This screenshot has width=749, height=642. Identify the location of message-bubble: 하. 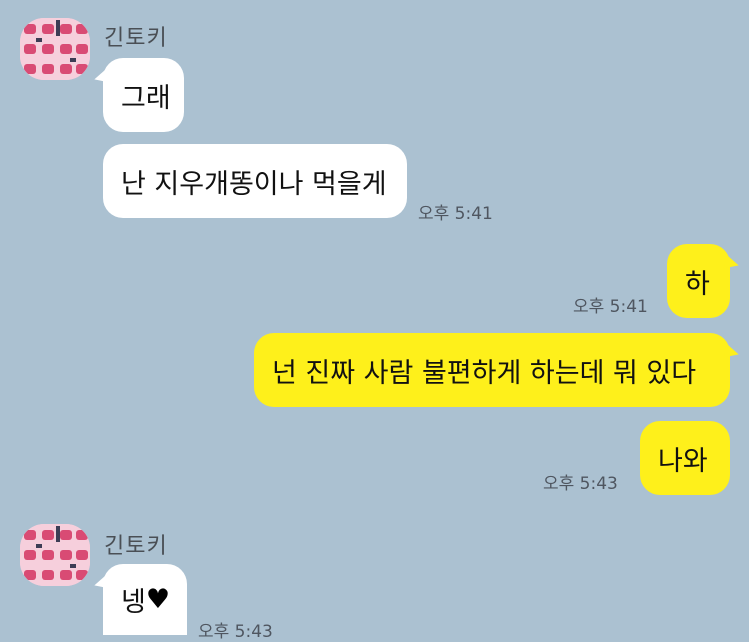
(698, 281).